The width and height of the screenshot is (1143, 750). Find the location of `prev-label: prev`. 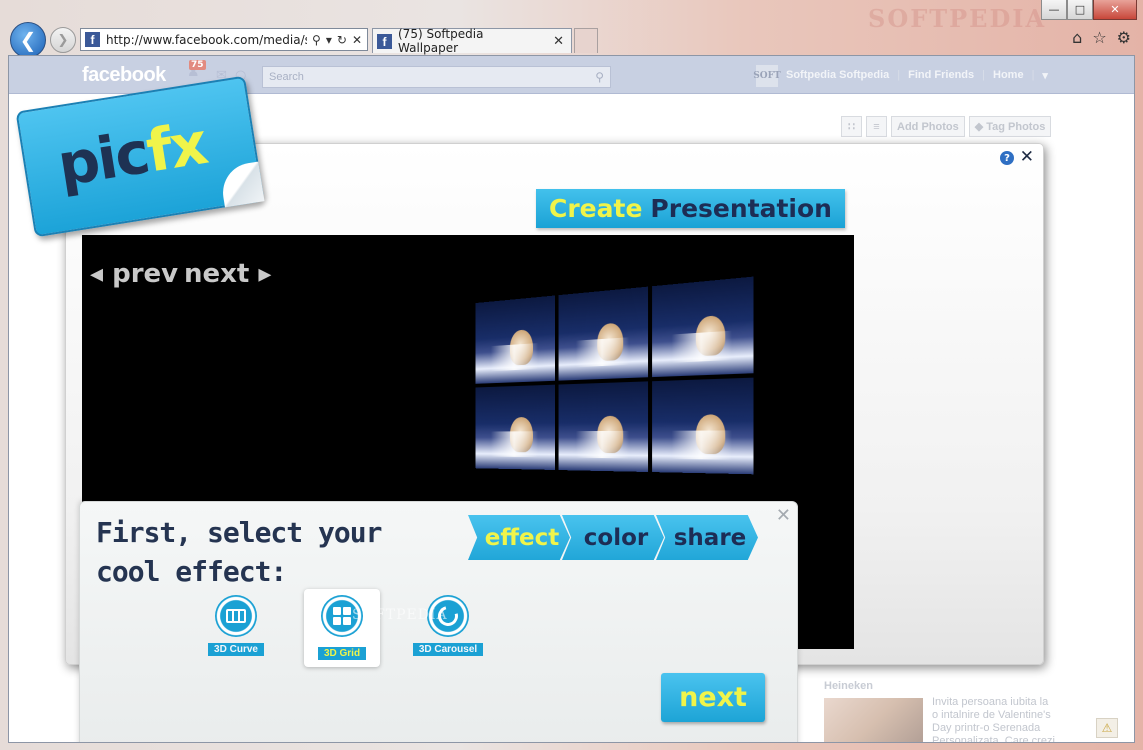

prev-label: prev is located at coordinates (145, 274).